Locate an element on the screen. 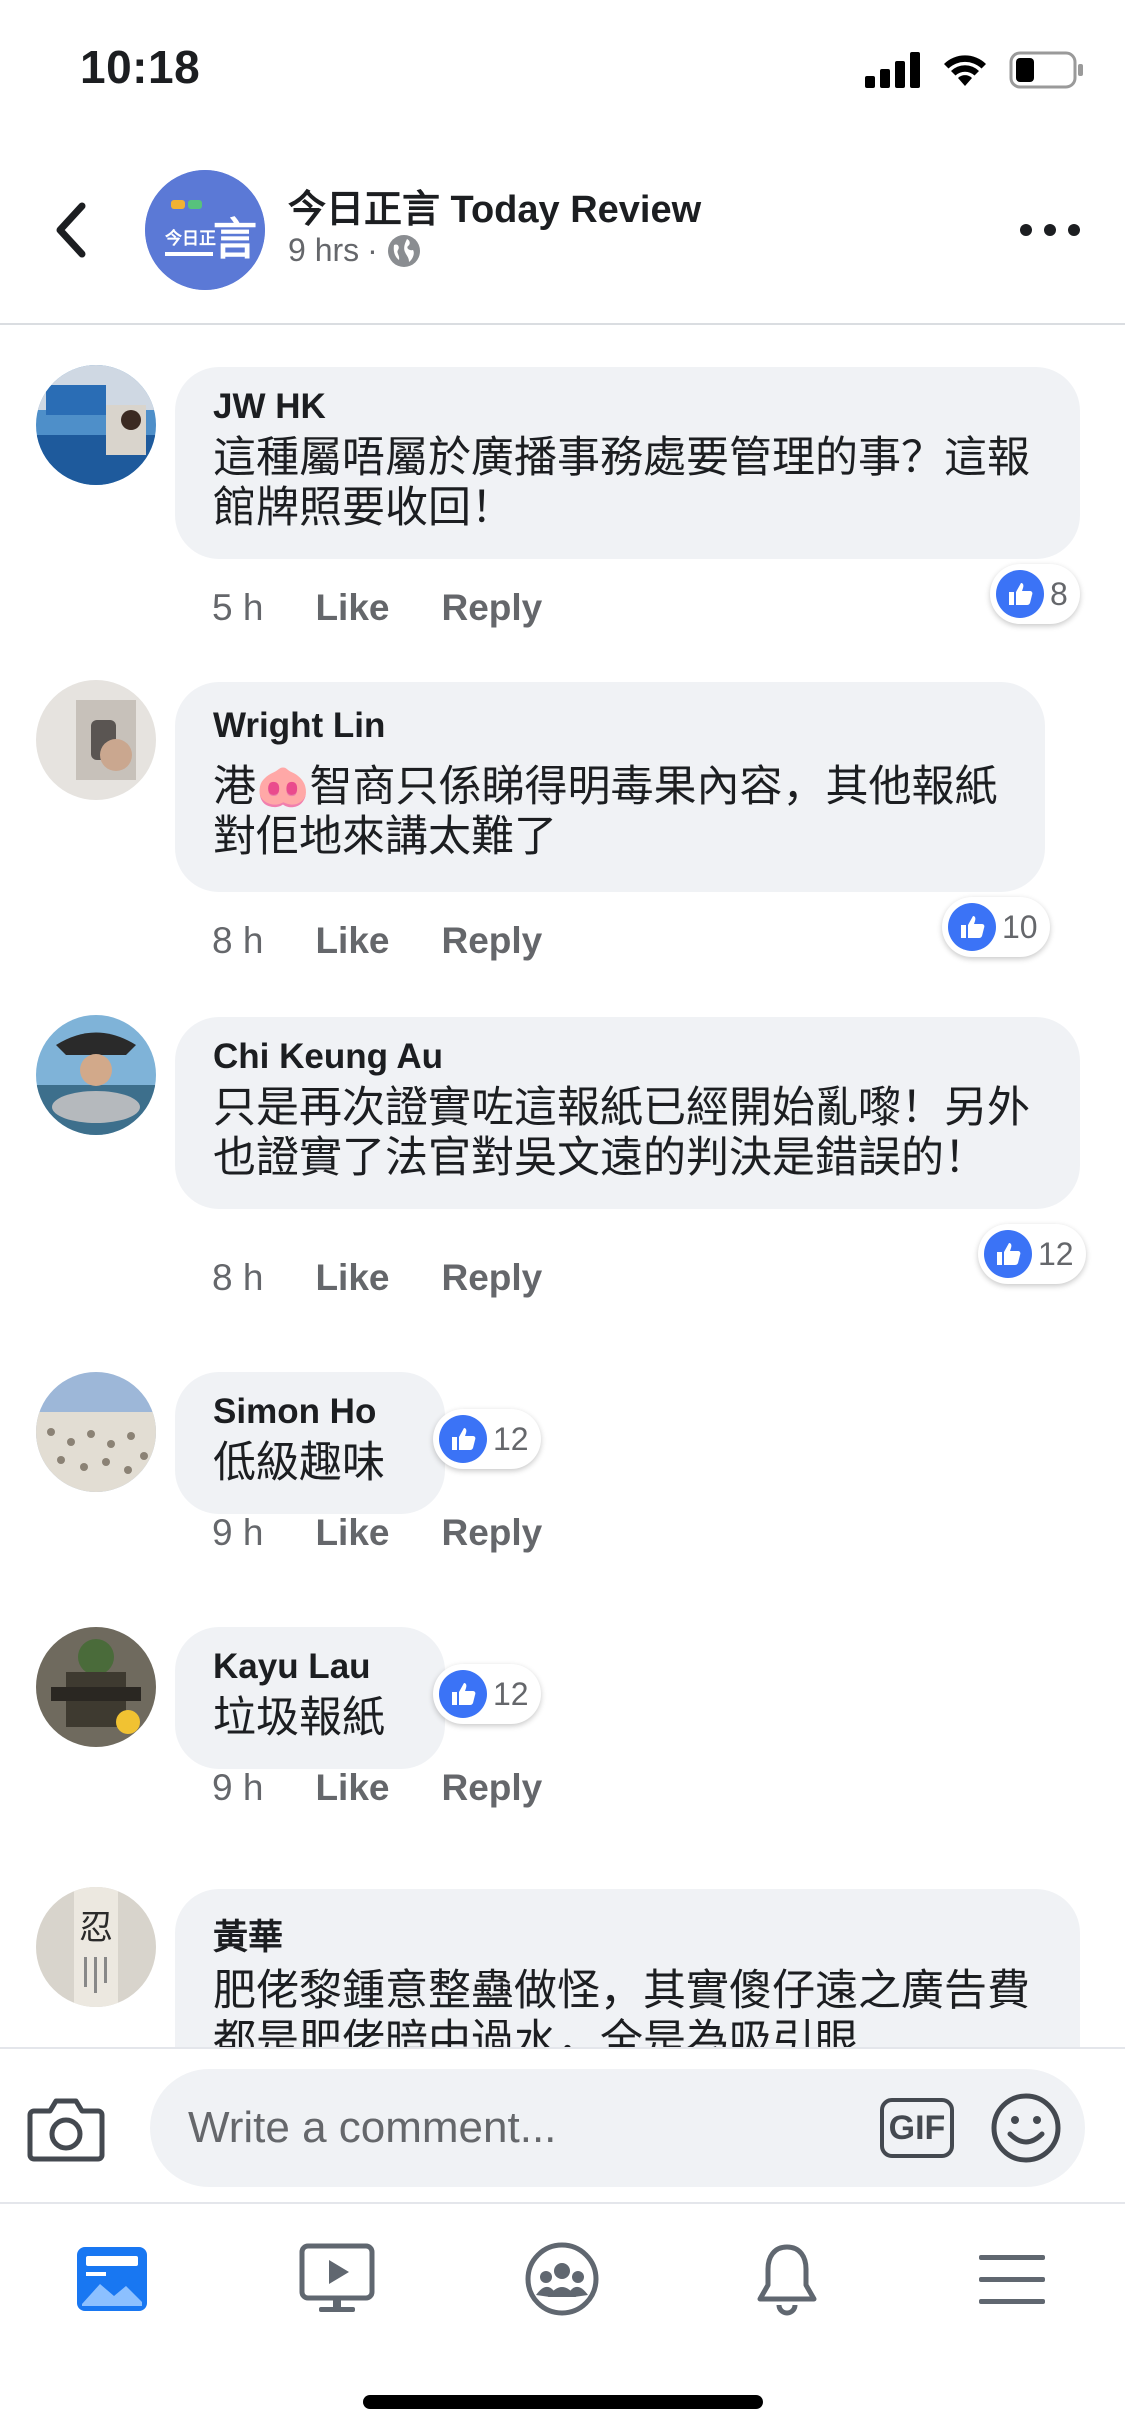 The image size is (1125, 2436). groups-icon is located at coordinates (562, 2279).